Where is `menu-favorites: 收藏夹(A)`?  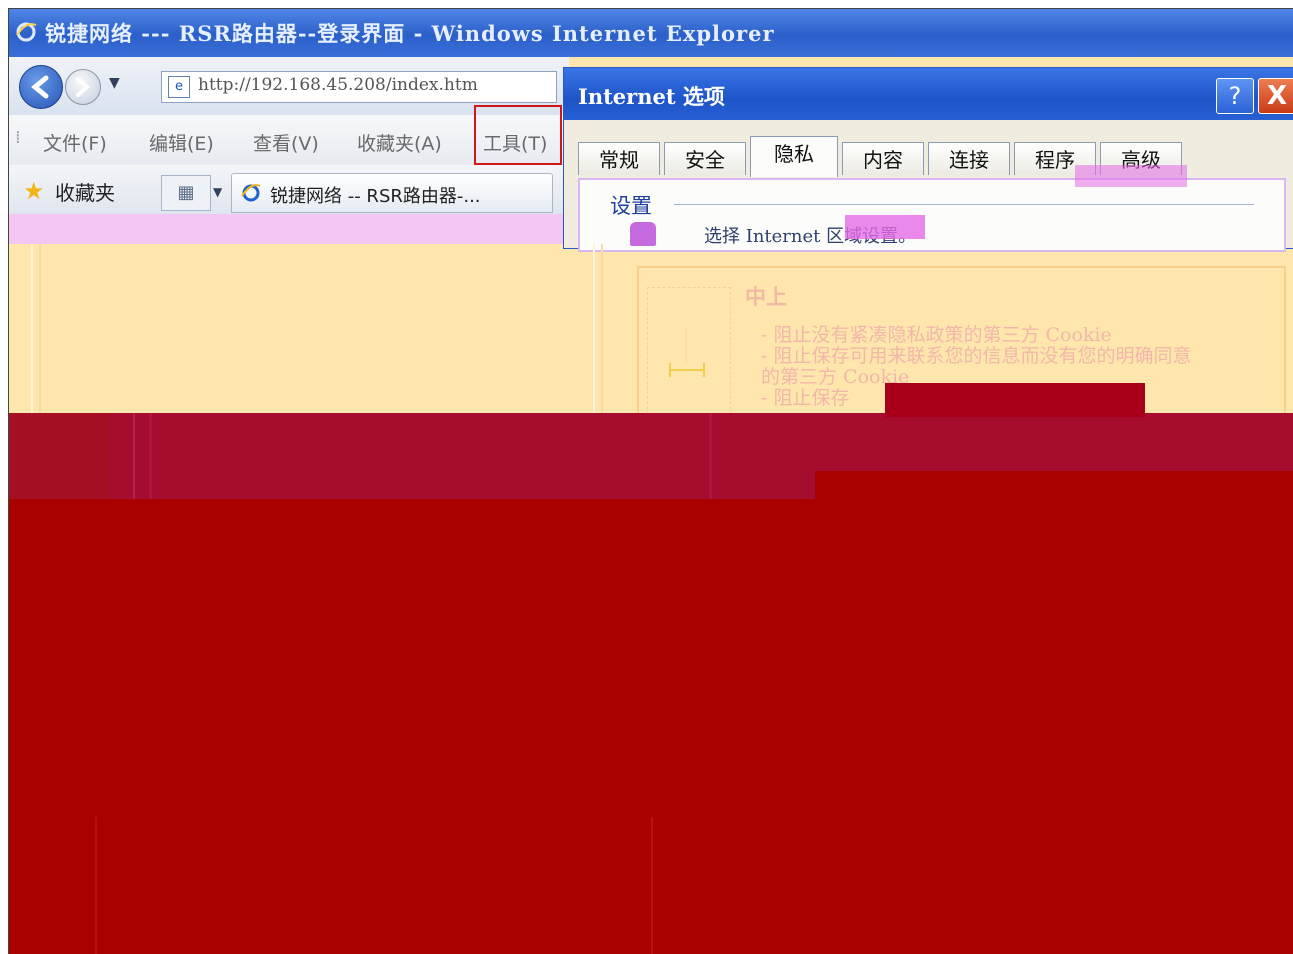
menu-favorites: 收藏夹(A) is located at coordinates (399, 142).